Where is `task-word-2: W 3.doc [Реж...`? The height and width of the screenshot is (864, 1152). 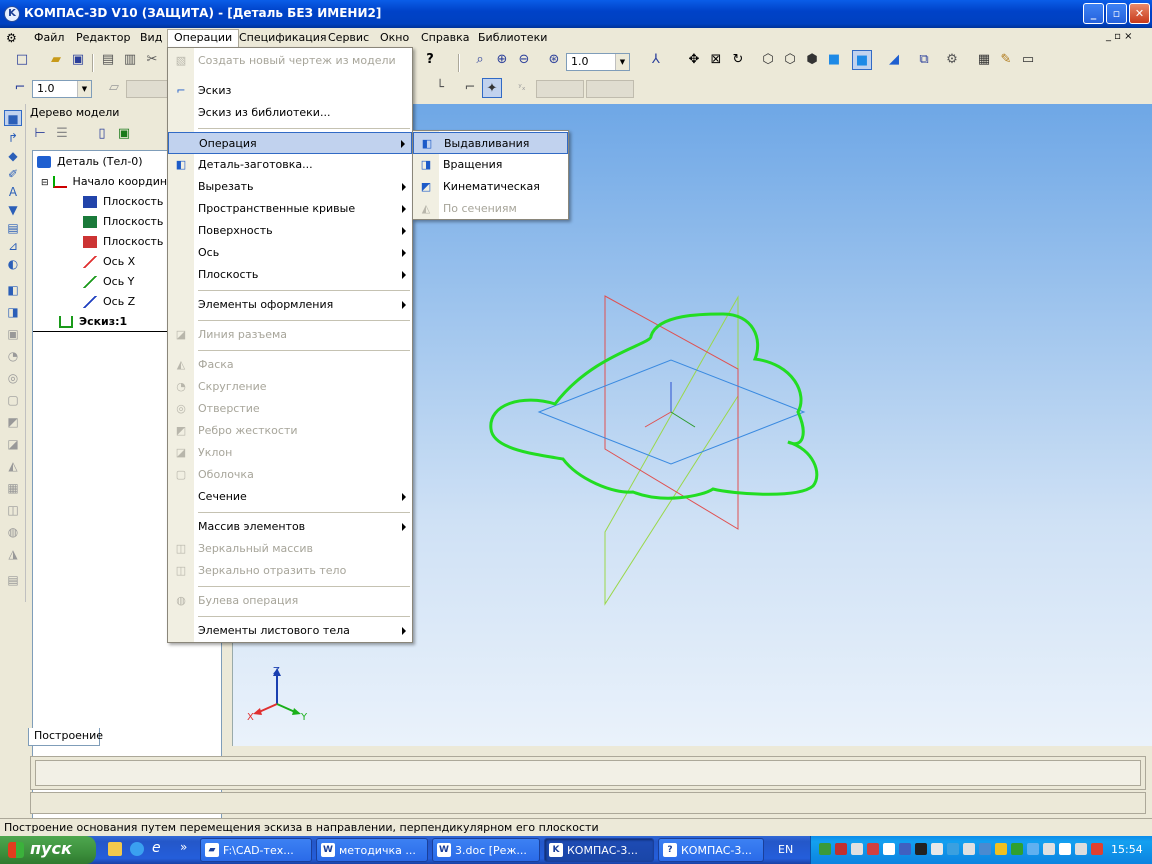 task-word-2: W 3.doc [Реж... is located at coordinates (486, 850).